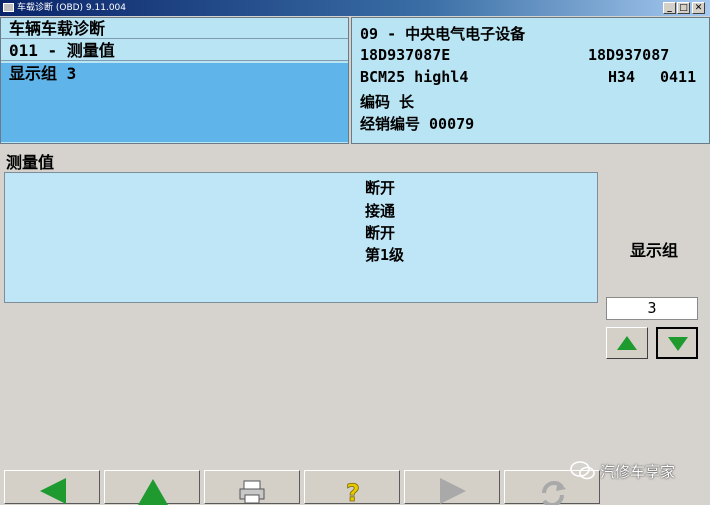 The height and width of the screenshot is (505, 710). I want to click on display-group-label: 显示组, so click(653, 250).